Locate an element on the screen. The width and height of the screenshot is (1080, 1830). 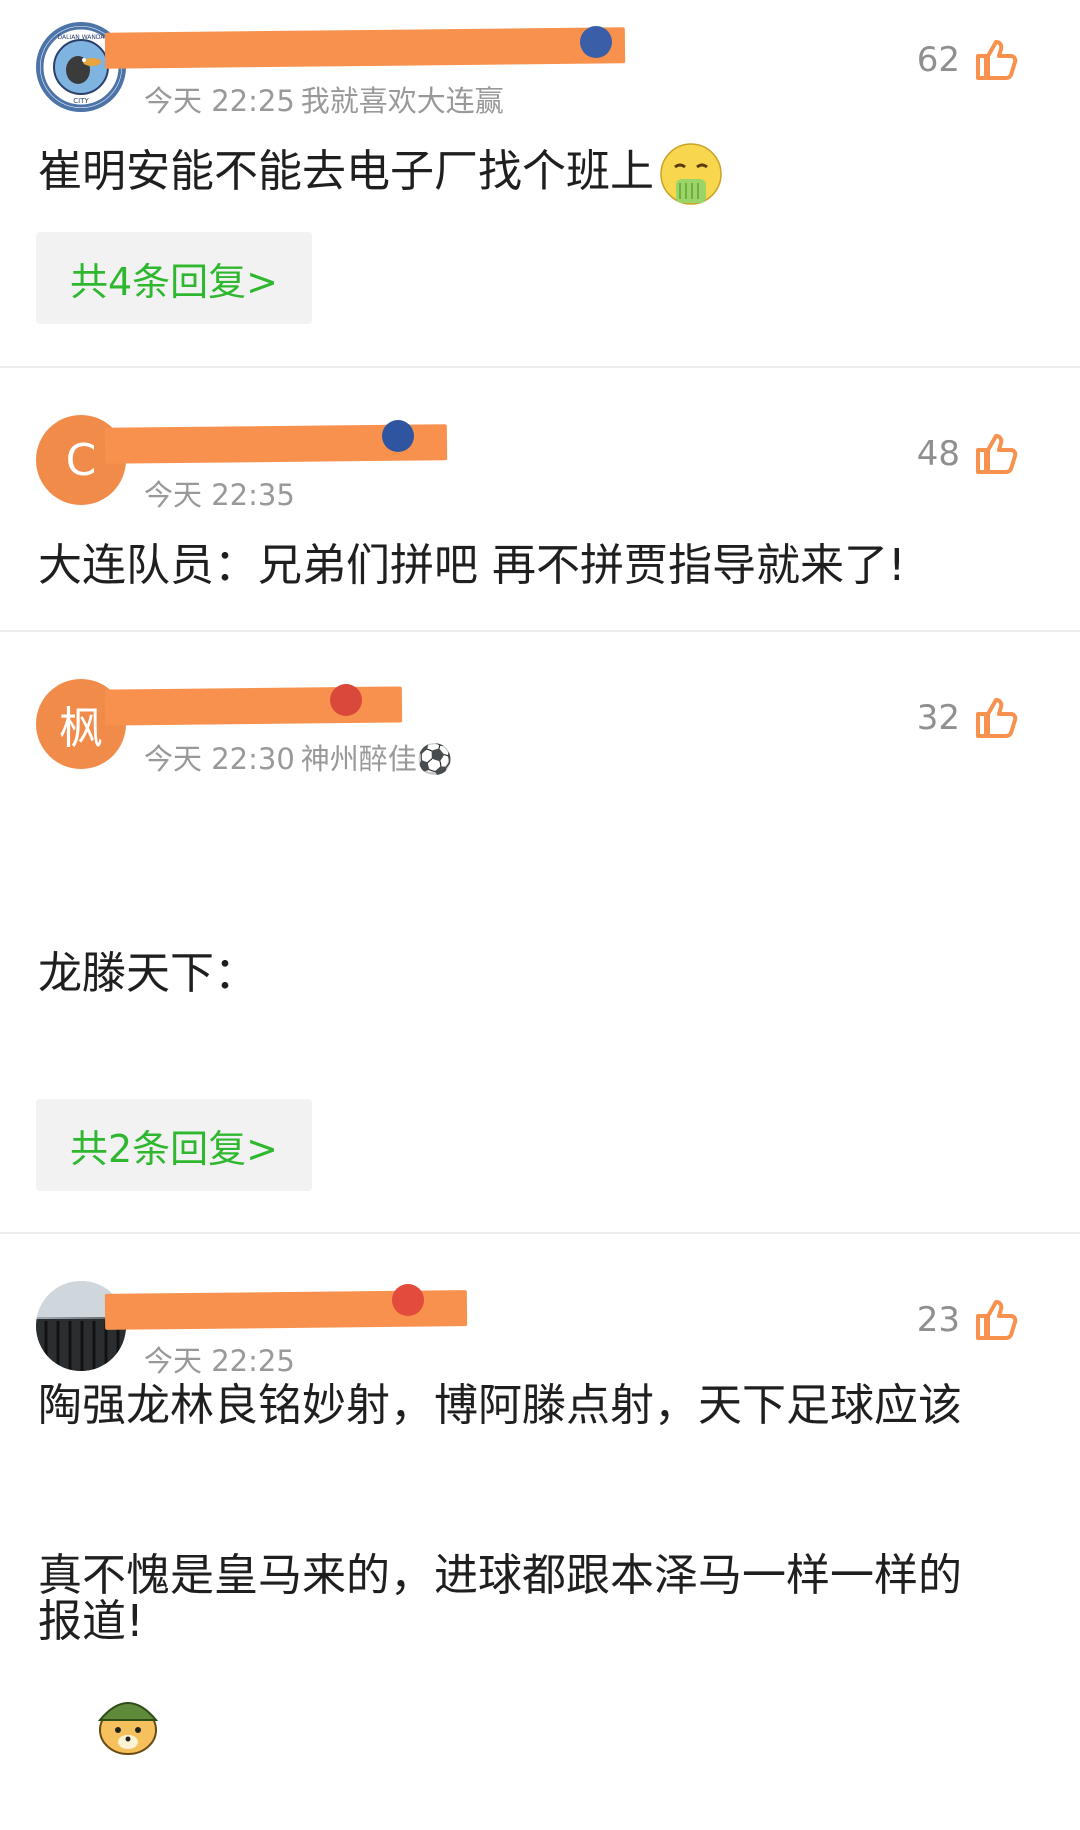
comment-2: C 今天 22:35 48 大连队员：兄弟们拼吧 再不拼贾指导就来了! is located at coordinates (540, 499).